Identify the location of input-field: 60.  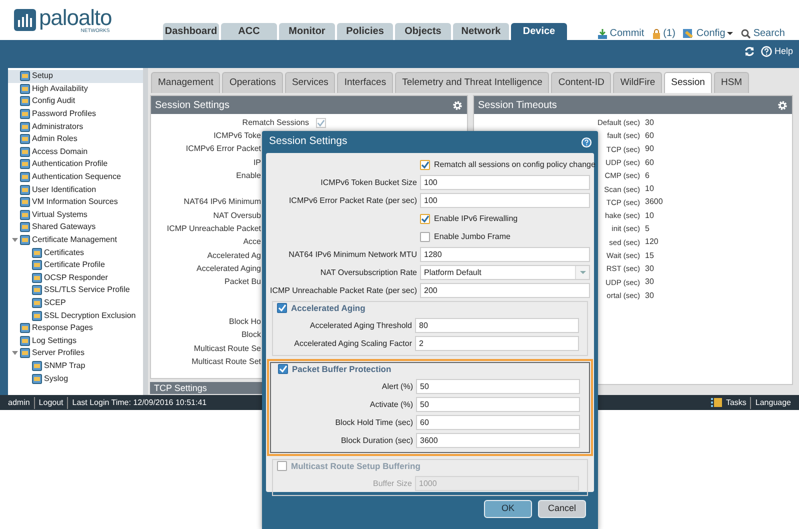
(498, 422).